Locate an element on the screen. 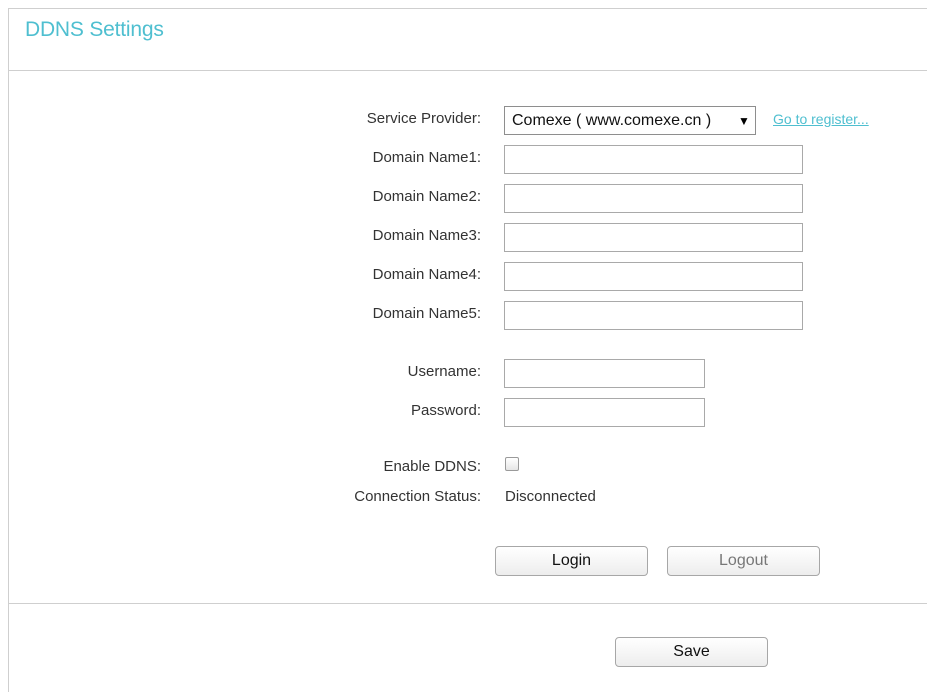 This screenshot has height=692, width=927. page-title: DDNS Settings is located at coordinates (94, 29).